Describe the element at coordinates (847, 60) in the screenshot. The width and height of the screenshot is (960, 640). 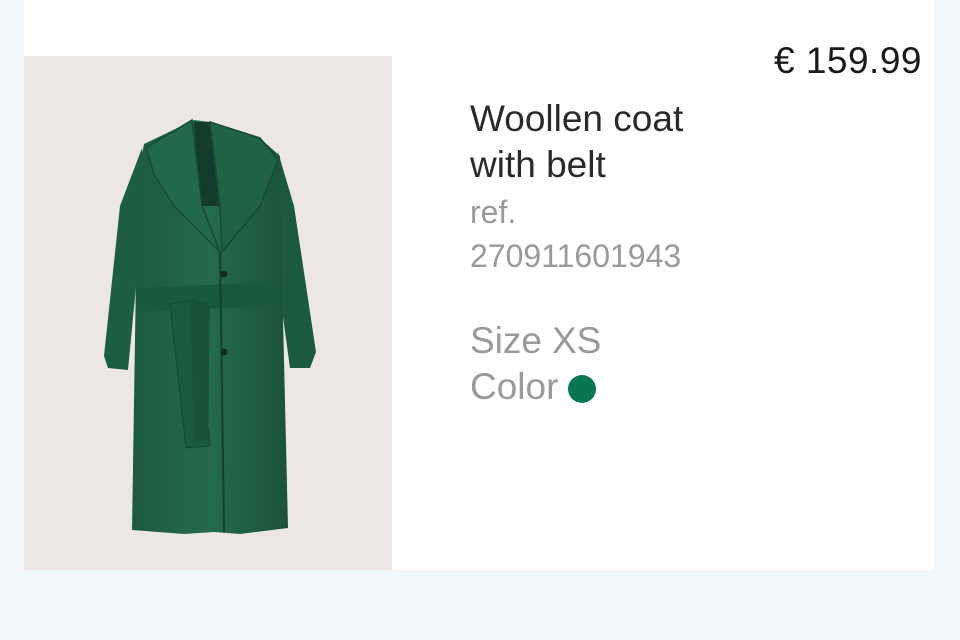
I see `product-price: € 159.99` at that location.